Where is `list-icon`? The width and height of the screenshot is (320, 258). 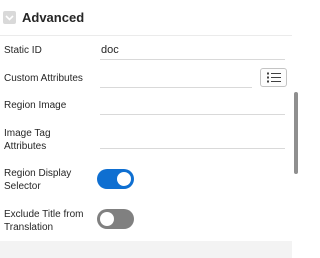 list-icon is located at coordinates (273, 77).